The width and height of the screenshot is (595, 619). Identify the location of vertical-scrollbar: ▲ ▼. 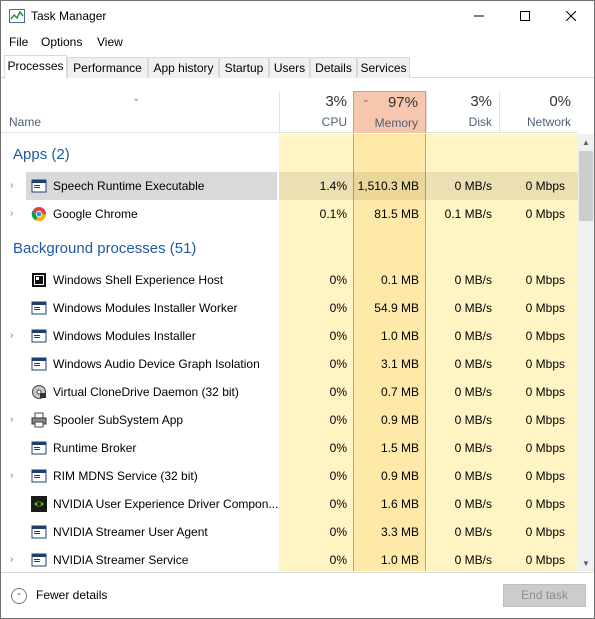
(586, 352).